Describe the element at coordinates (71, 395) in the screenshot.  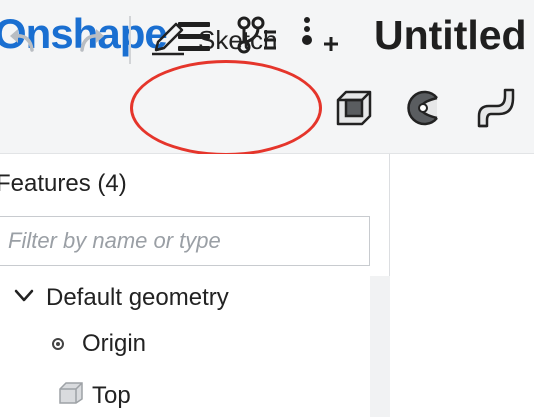
I see `plane-icon` at that location.